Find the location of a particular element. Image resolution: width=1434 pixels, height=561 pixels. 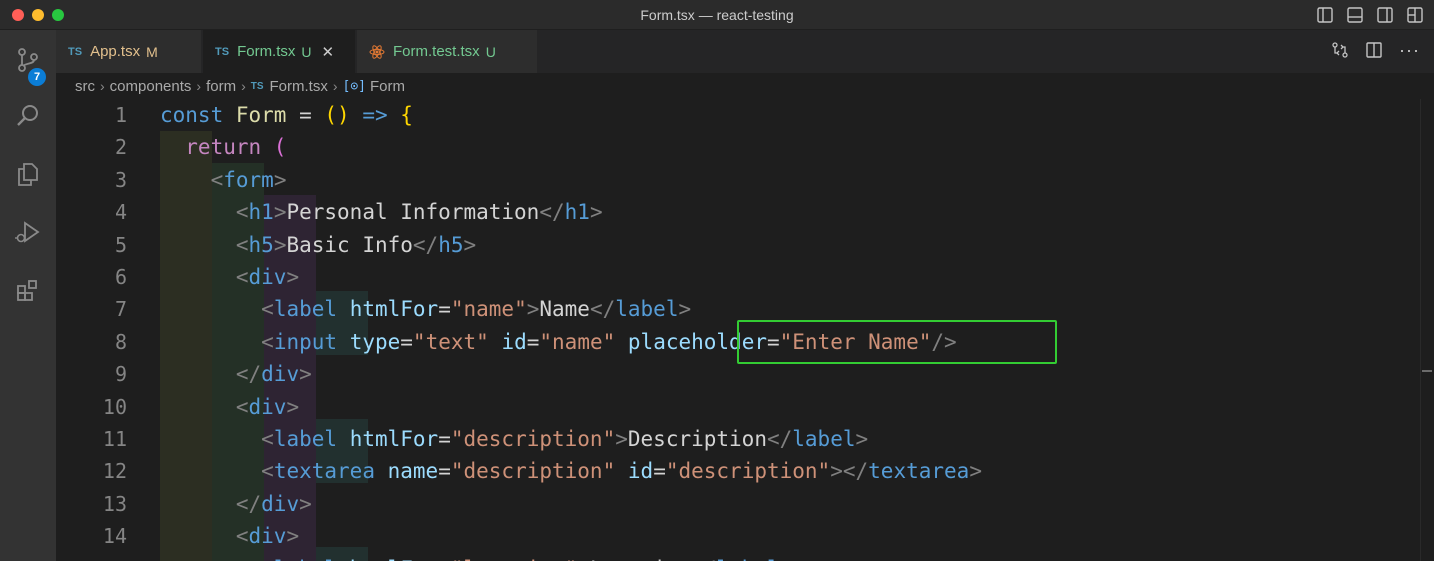

tab-form-test-tsx: Form.test.tsx U is located at coordinates (447, 51).